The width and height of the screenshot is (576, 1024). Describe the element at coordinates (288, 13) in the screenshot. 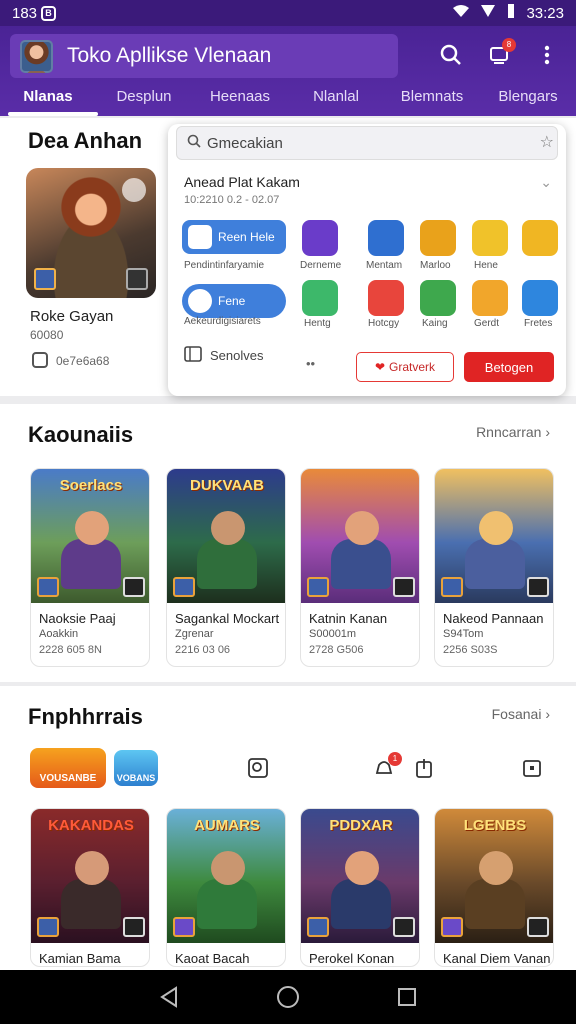

I see `status-bar: 183 B 33:23` at that location.